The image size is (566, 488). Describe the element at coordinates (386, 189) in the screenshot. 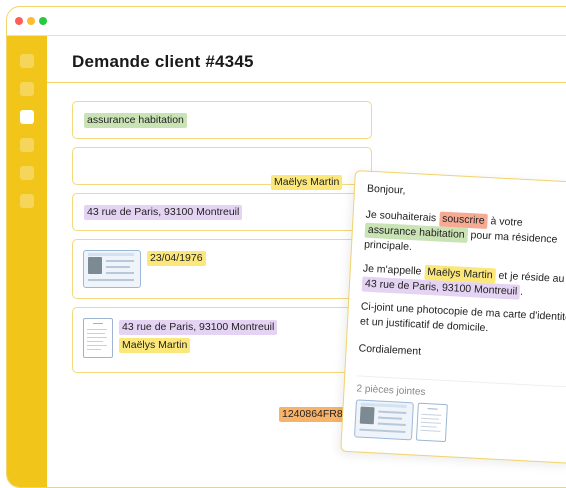

I see `email-greeting: Bonjour,` at that location.